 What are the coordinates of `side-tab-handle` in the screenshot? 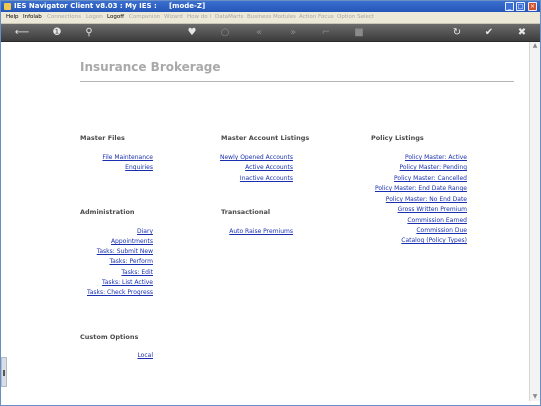 It's located at (4, 372).